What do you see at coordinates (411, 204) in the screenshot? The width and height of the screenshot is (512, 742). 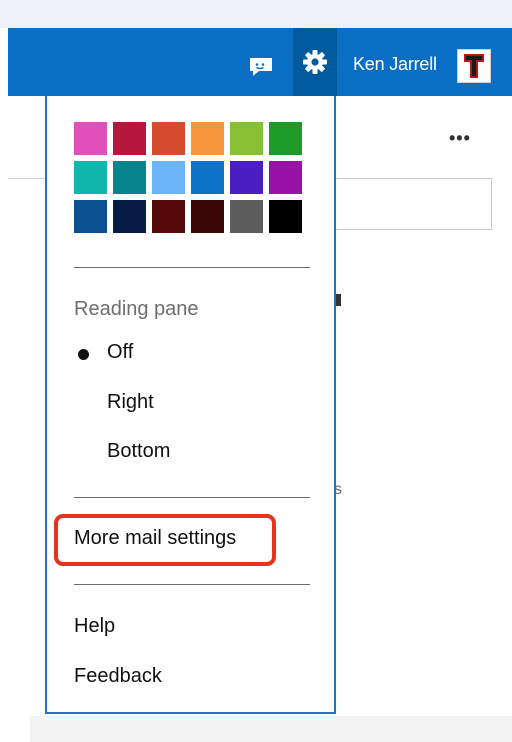 I see `search-input` at bounding box center [411, 204].